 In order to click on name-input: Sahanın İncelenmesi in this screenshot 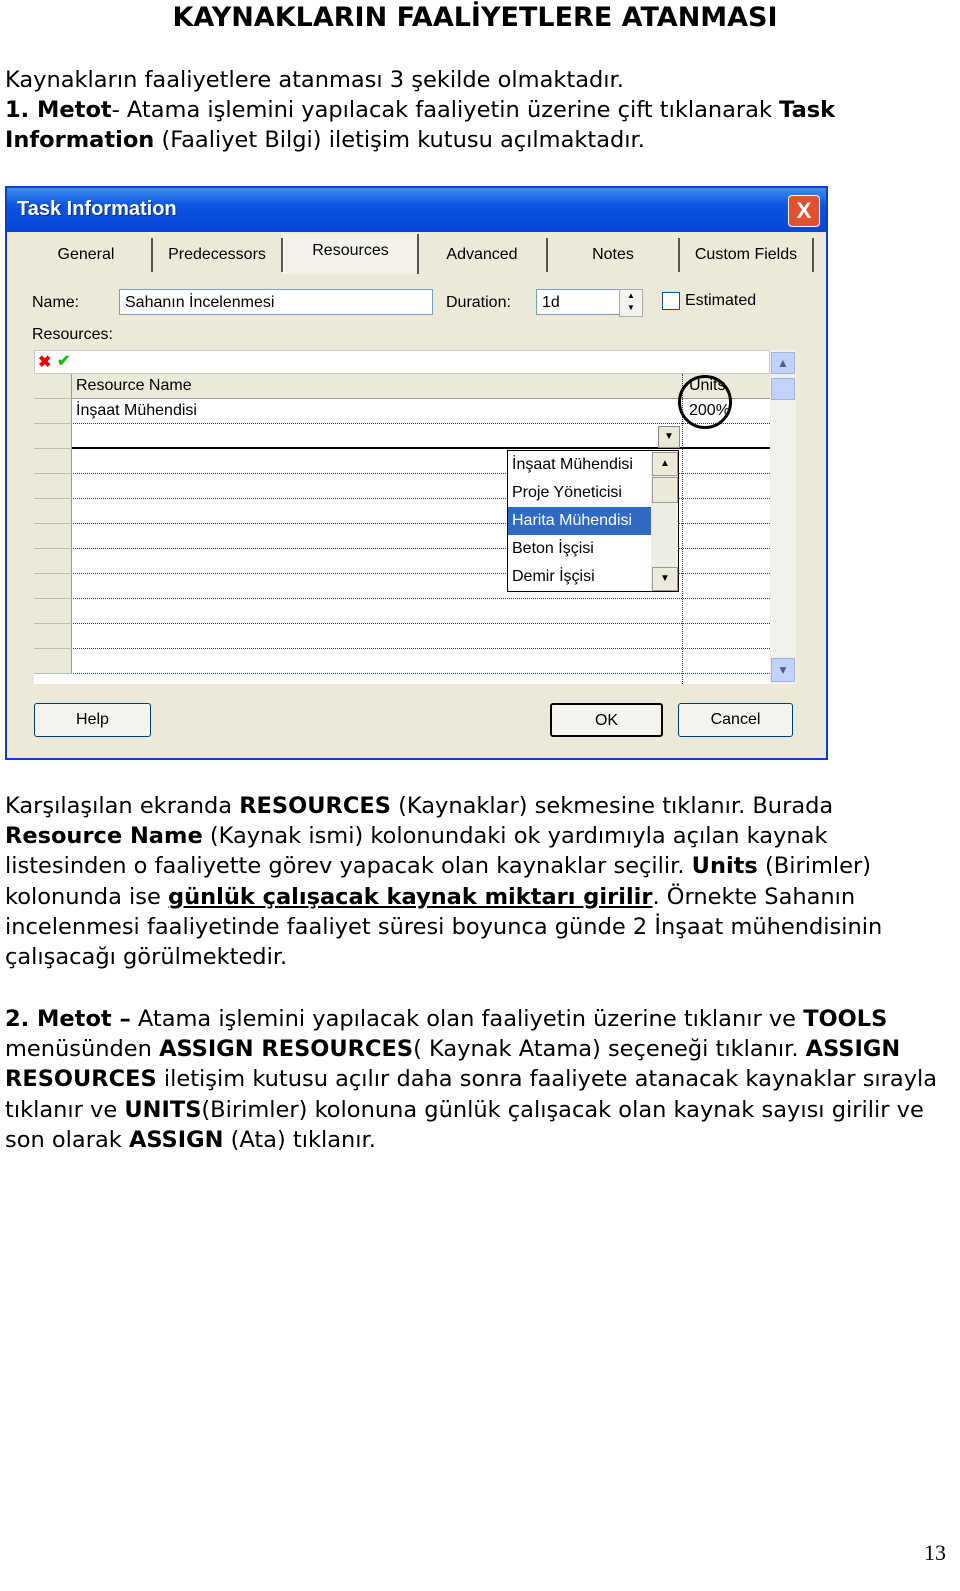, I will do `click(276, 302)`.